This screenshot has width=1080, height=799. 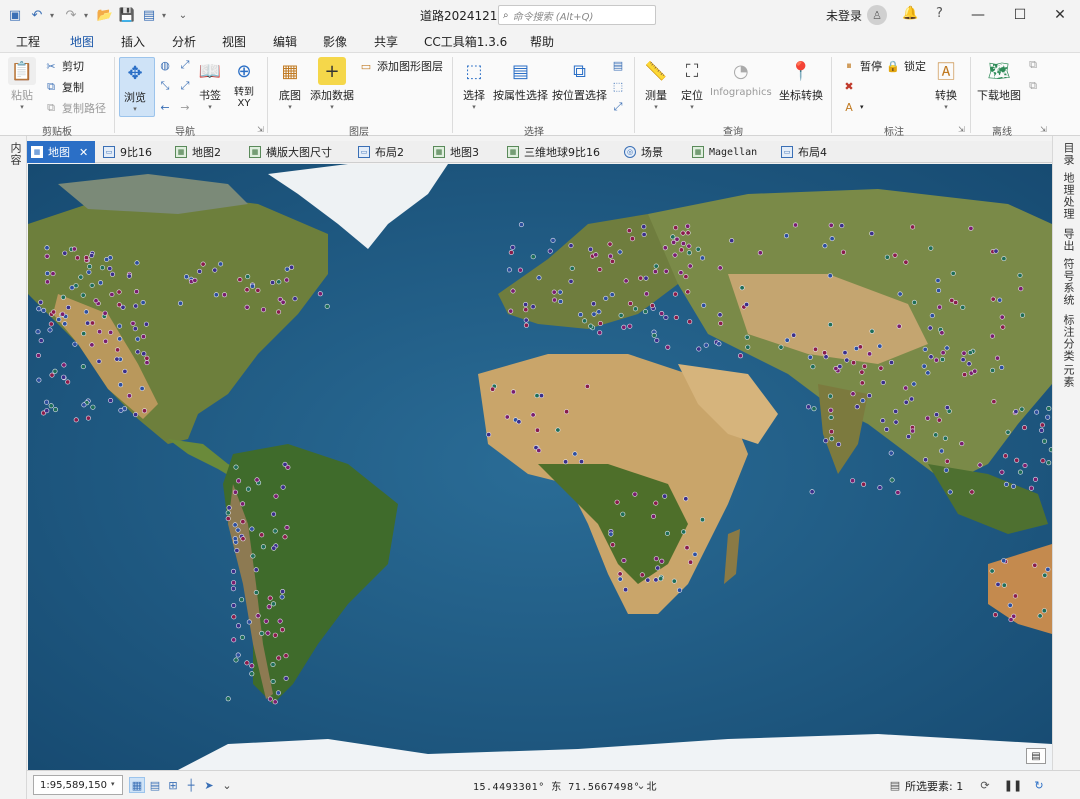 I want to click on fixed-extent-icon: ▦, so click(x=137, y=785).